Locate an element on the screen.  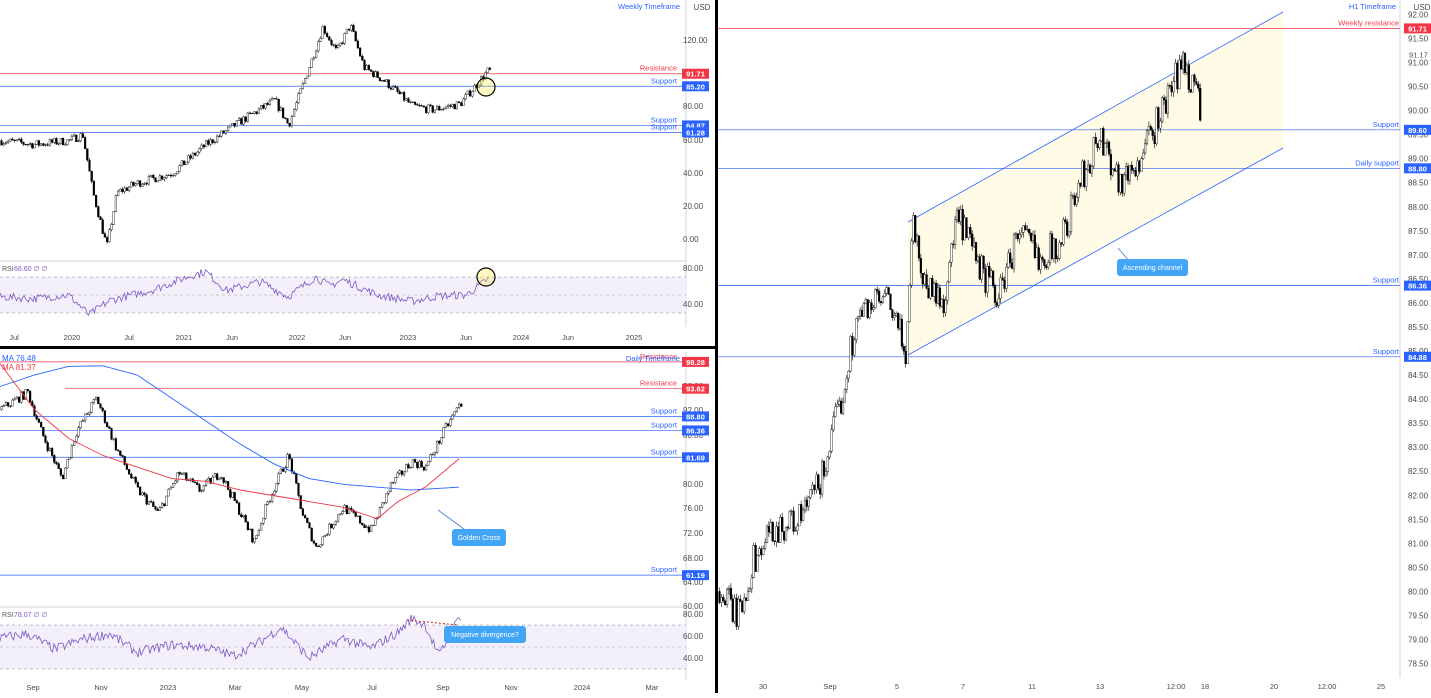
daily-rsi-value: 78.07 ∅ ∅ is located at coordinates (31, 615).